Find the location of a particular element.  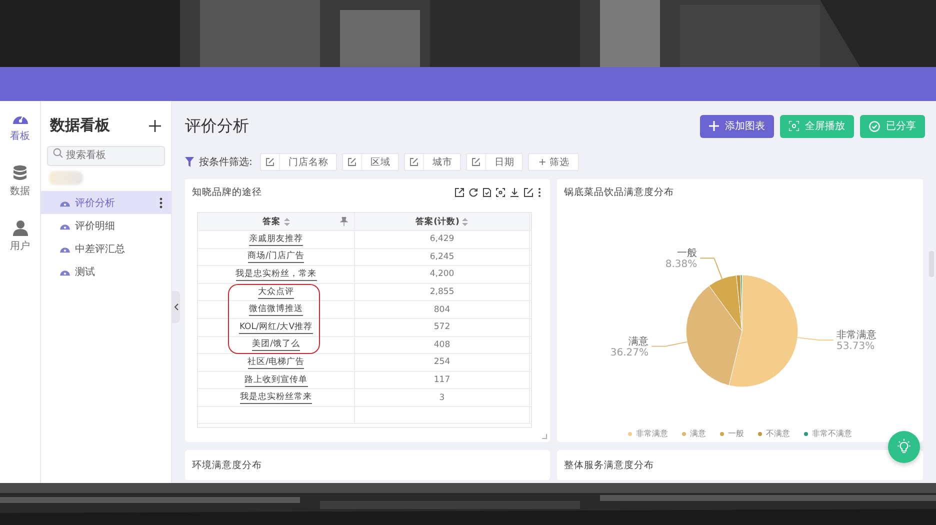

legend-item: 满意 is located at coordinates (694, 433).